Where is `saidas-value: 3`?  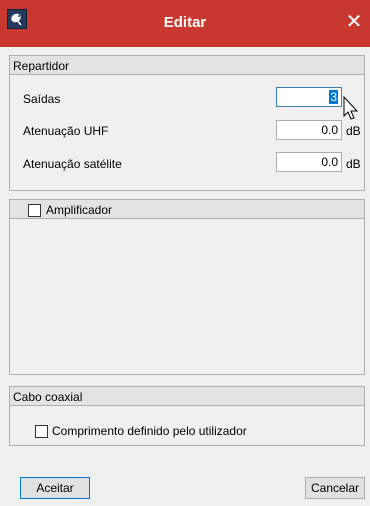 saidas-value: 3 is located at coordinates (333, 97).